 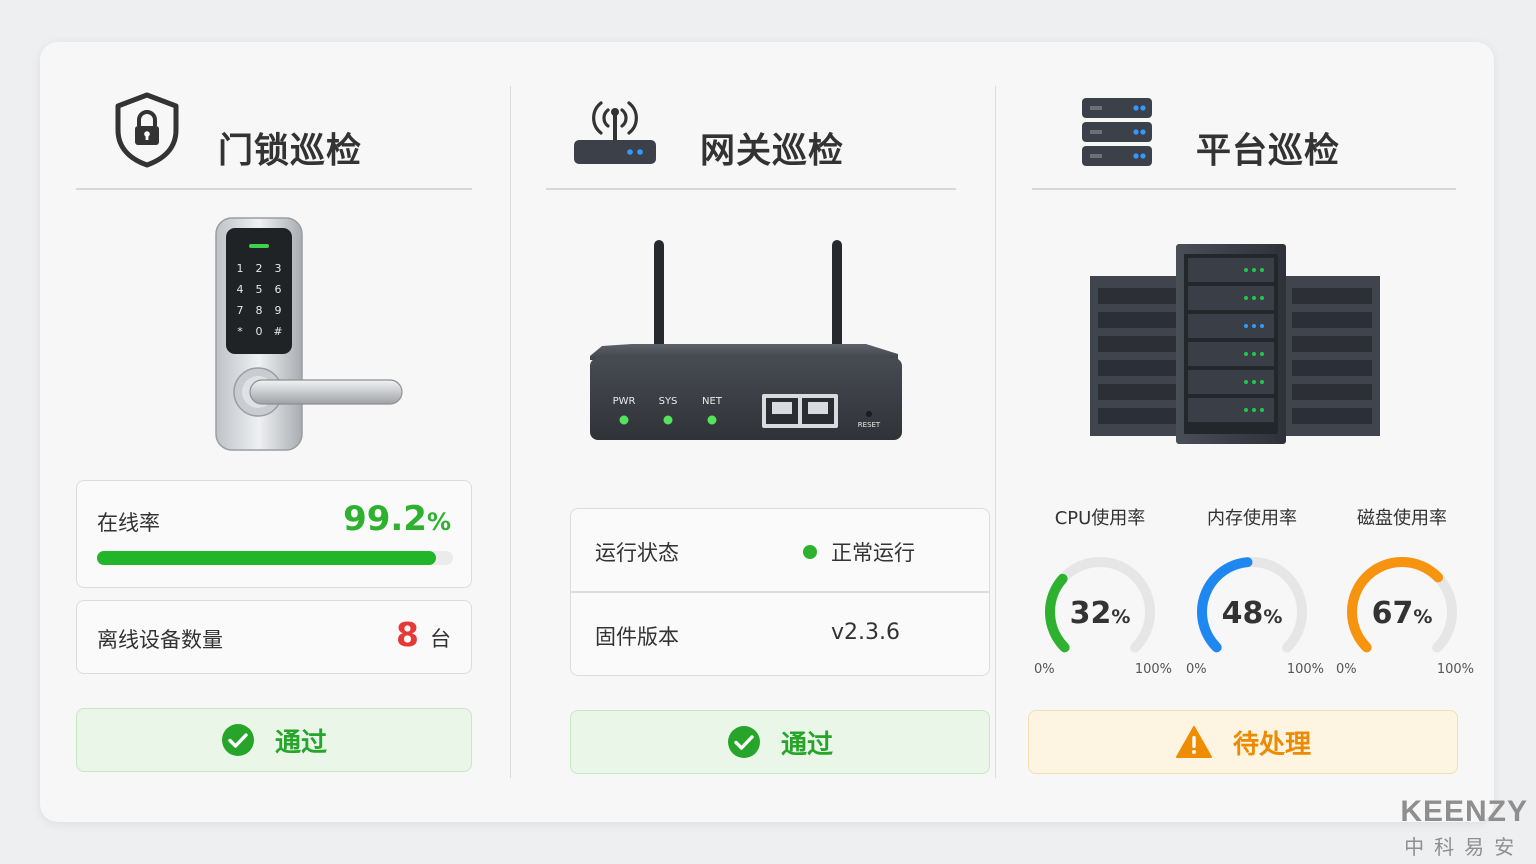 I want to click on key: 8, so click(x=259, y=310).